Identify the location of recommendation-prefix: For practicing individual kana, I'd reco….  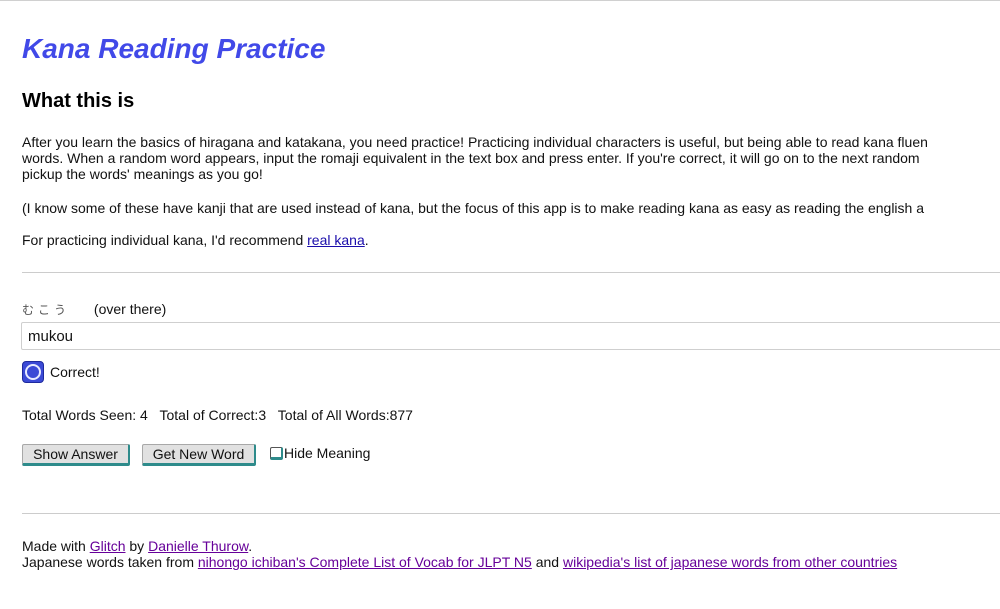
(165, 240).